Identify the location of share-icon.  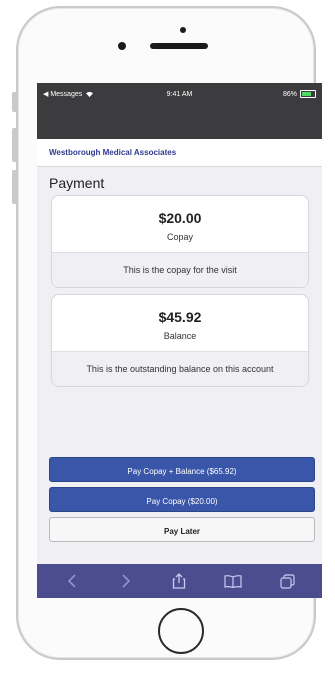
(179, 581).